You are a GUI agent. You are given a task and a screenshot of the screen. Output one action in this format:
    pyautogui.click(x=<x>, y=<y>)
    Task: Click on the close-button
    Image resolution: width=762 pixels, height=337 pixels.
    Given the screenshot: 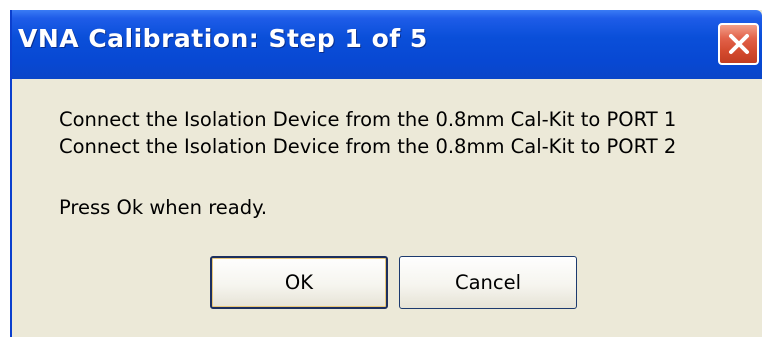 What is the action you would take?
    pyautogui.click(x=738, y=44)
    